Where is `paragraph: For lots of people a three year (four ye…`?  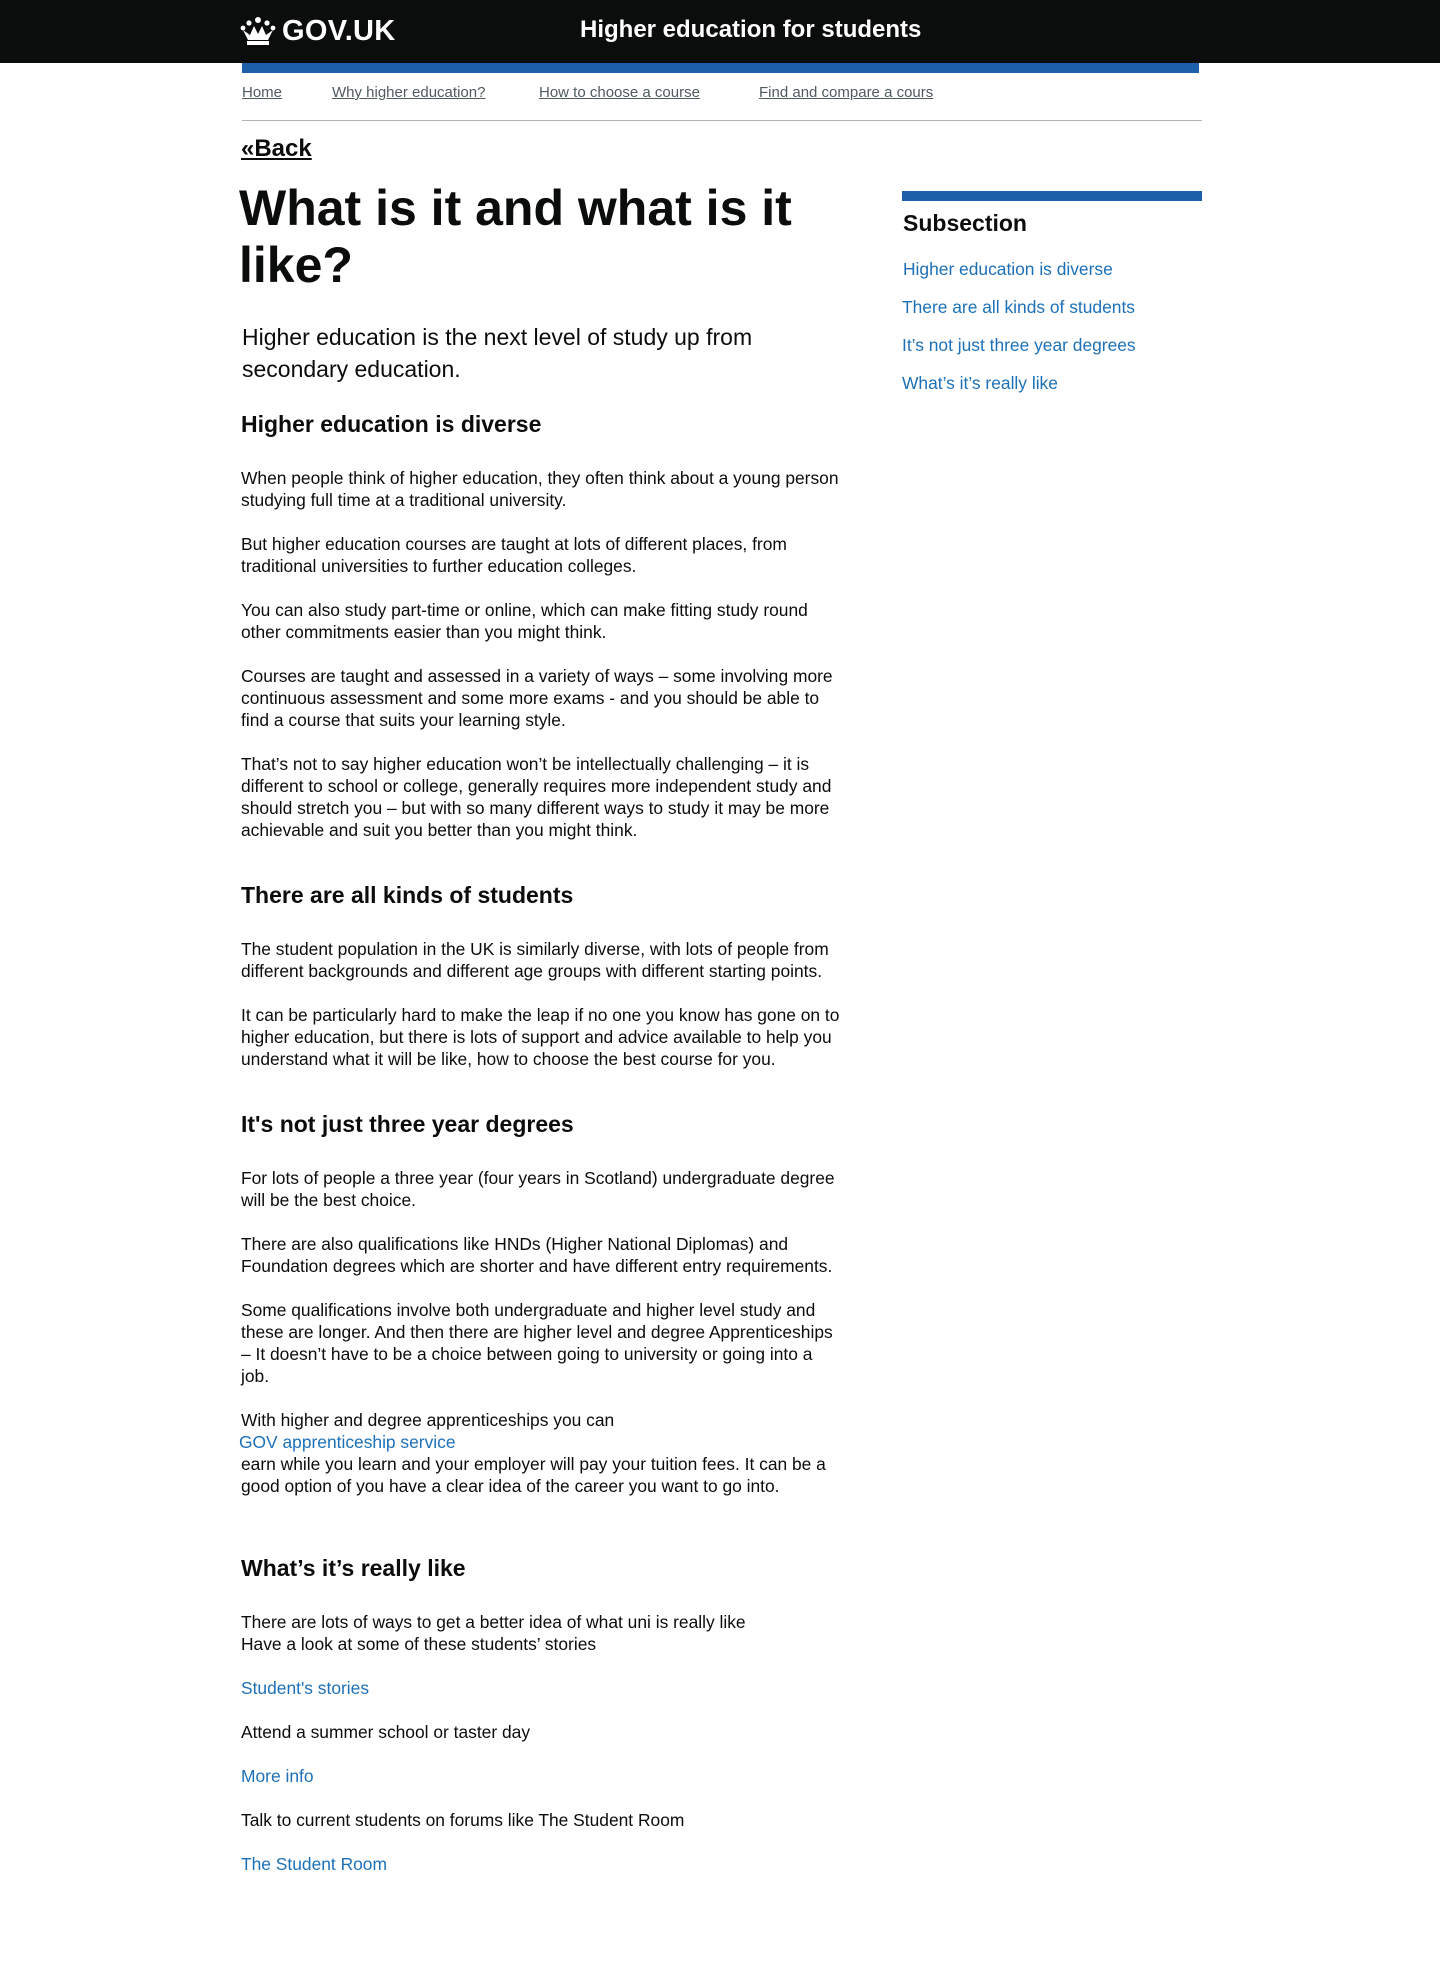
paragraph: For lots of people a three year (four ye… is located at coordinates (538, 1189).